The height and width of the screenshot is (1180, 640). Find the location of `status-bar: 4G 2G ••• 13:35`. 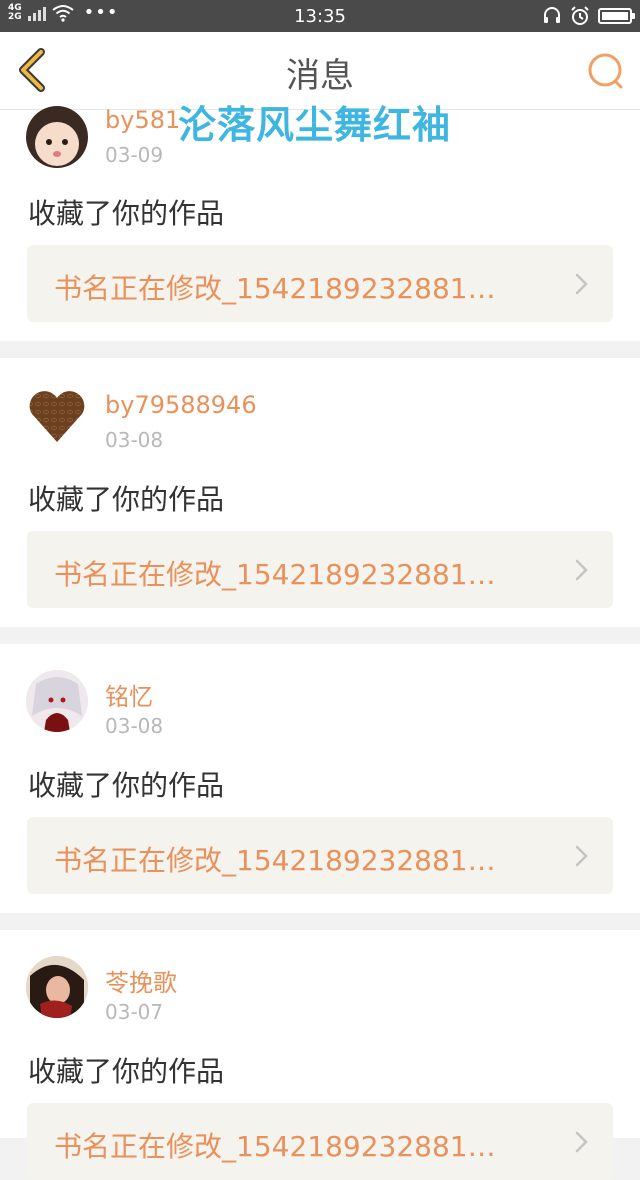

status-bar: 4G 2G ••• 13:35 is located at coordinates (320, 16).